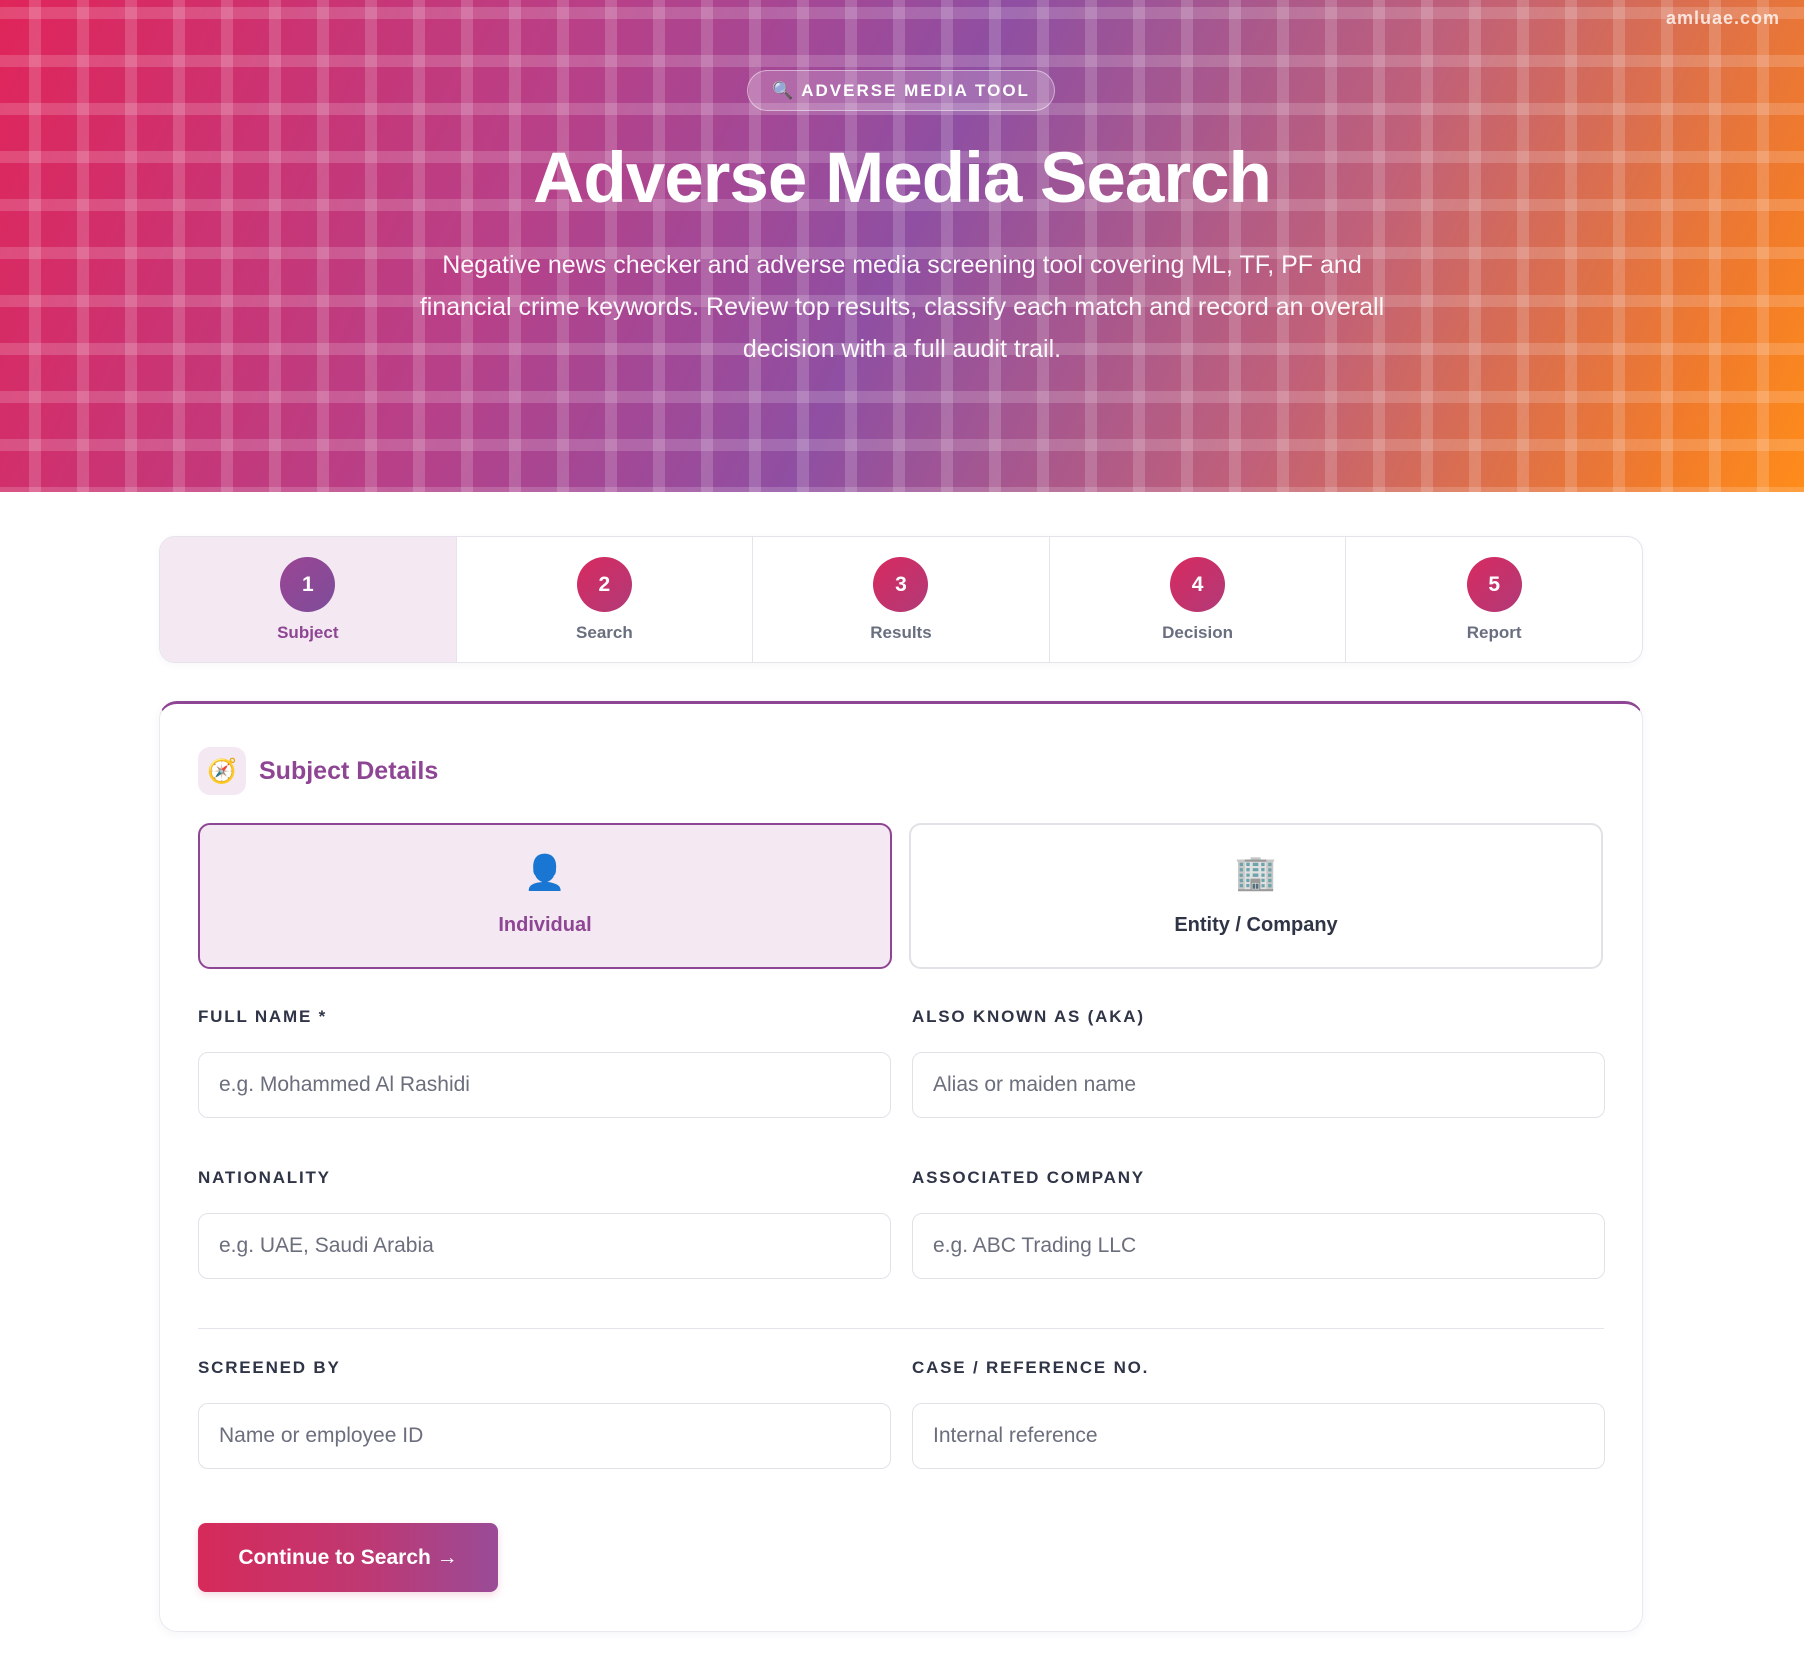 The image size is (1804, 1668). Describe the element at coordinates (269, 1367) in the screenshot. I see `screened-by-label: SCREENED BY` at that location.